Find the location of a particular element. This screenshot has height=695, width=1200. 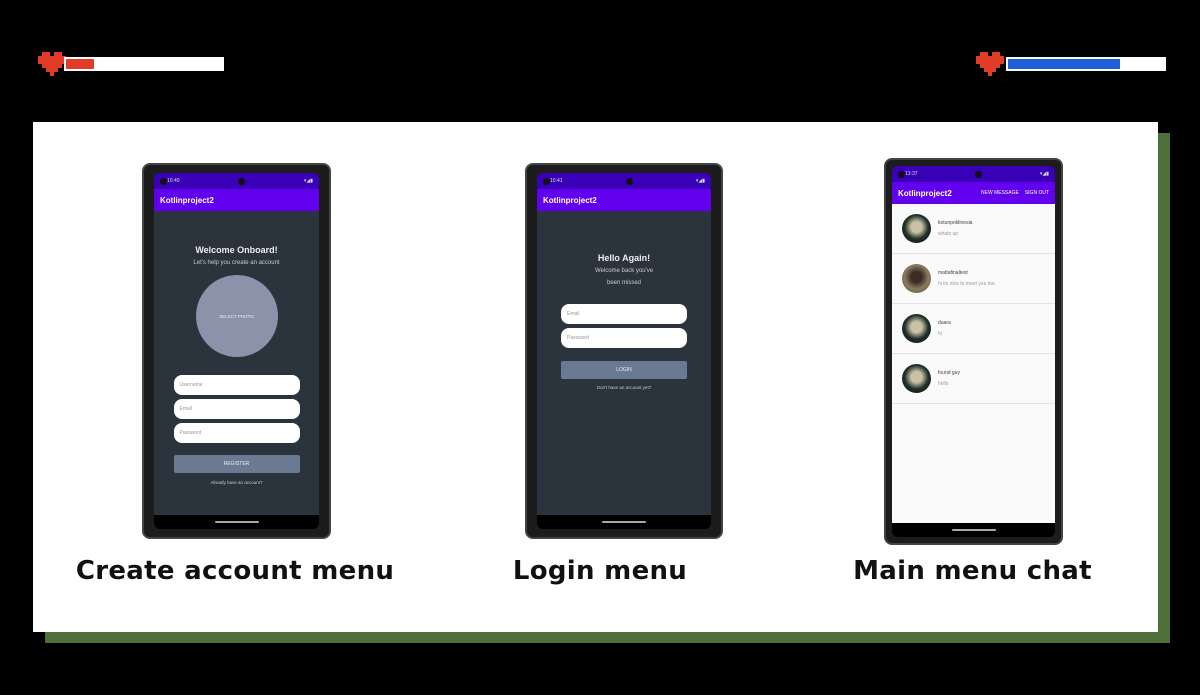

contact-name: mattafinaltest is located at coordinates (953, 273).